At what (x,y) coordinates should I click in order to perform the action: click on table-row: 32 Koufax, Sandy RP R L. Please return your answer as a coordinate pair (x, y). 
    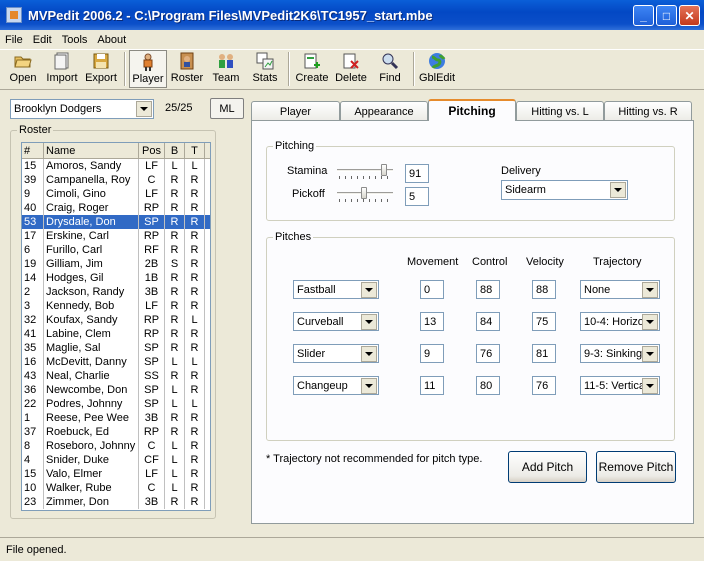
    Looking at the image, I should click on (116, 320).